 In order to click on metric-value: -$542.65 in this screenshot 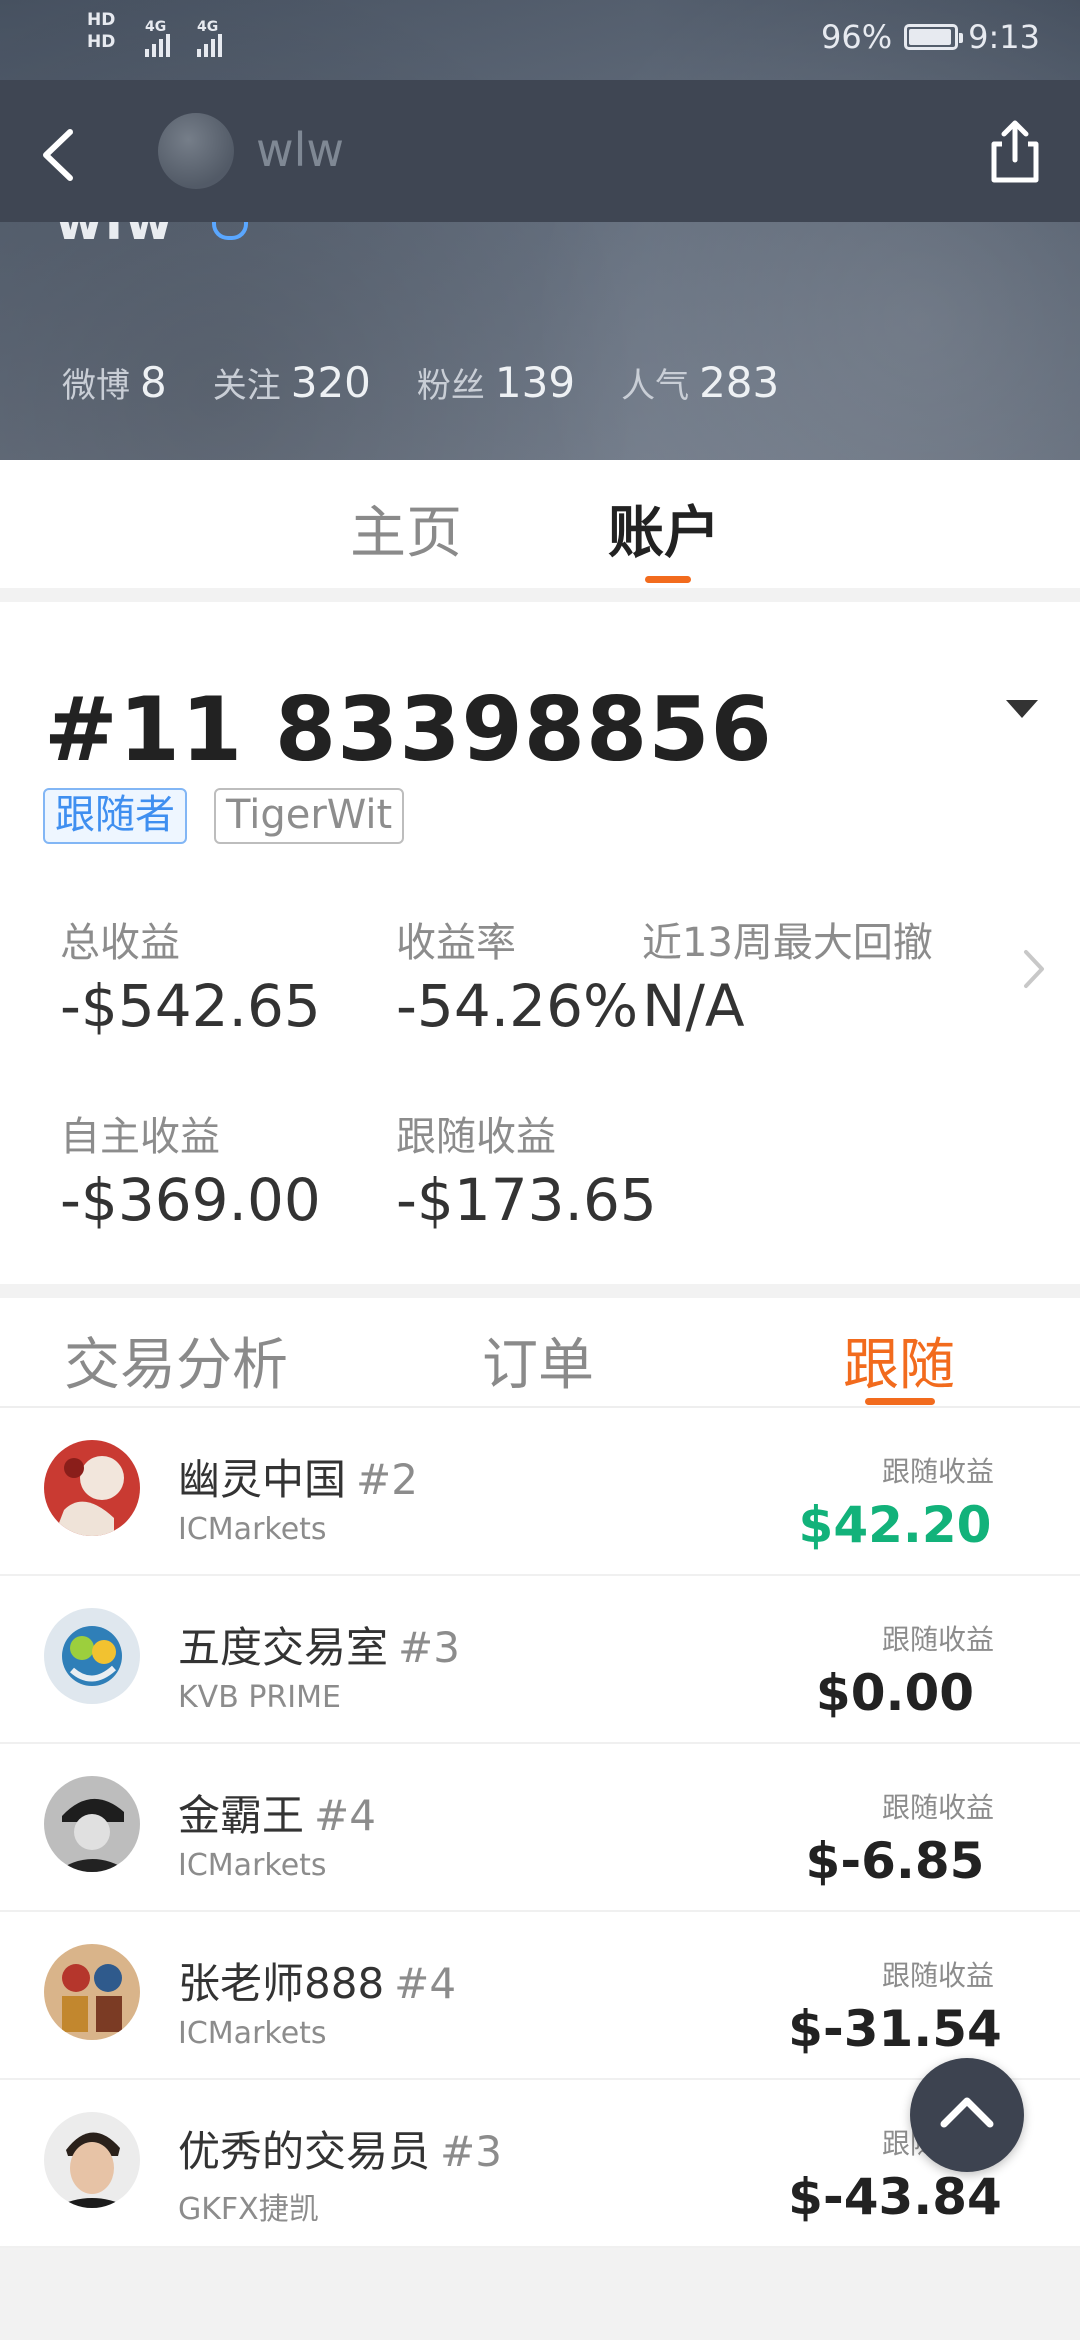, I will do `click(190, 1006)`.